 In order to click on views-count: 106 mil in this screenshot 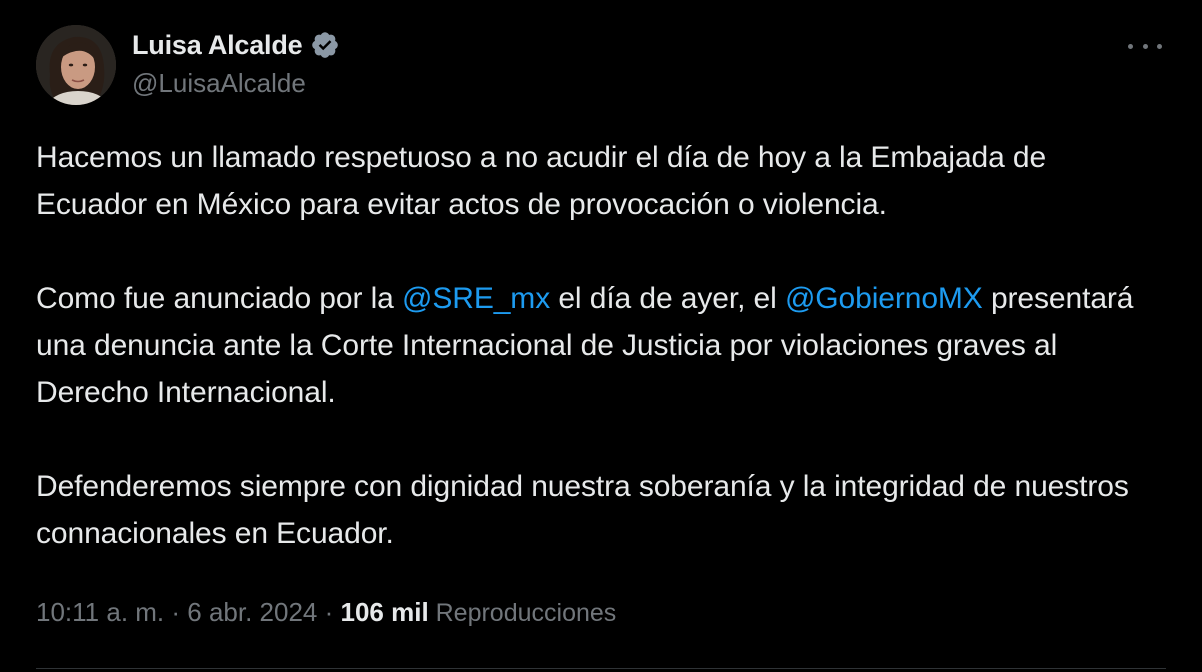, I will do `click(385, 612)`.